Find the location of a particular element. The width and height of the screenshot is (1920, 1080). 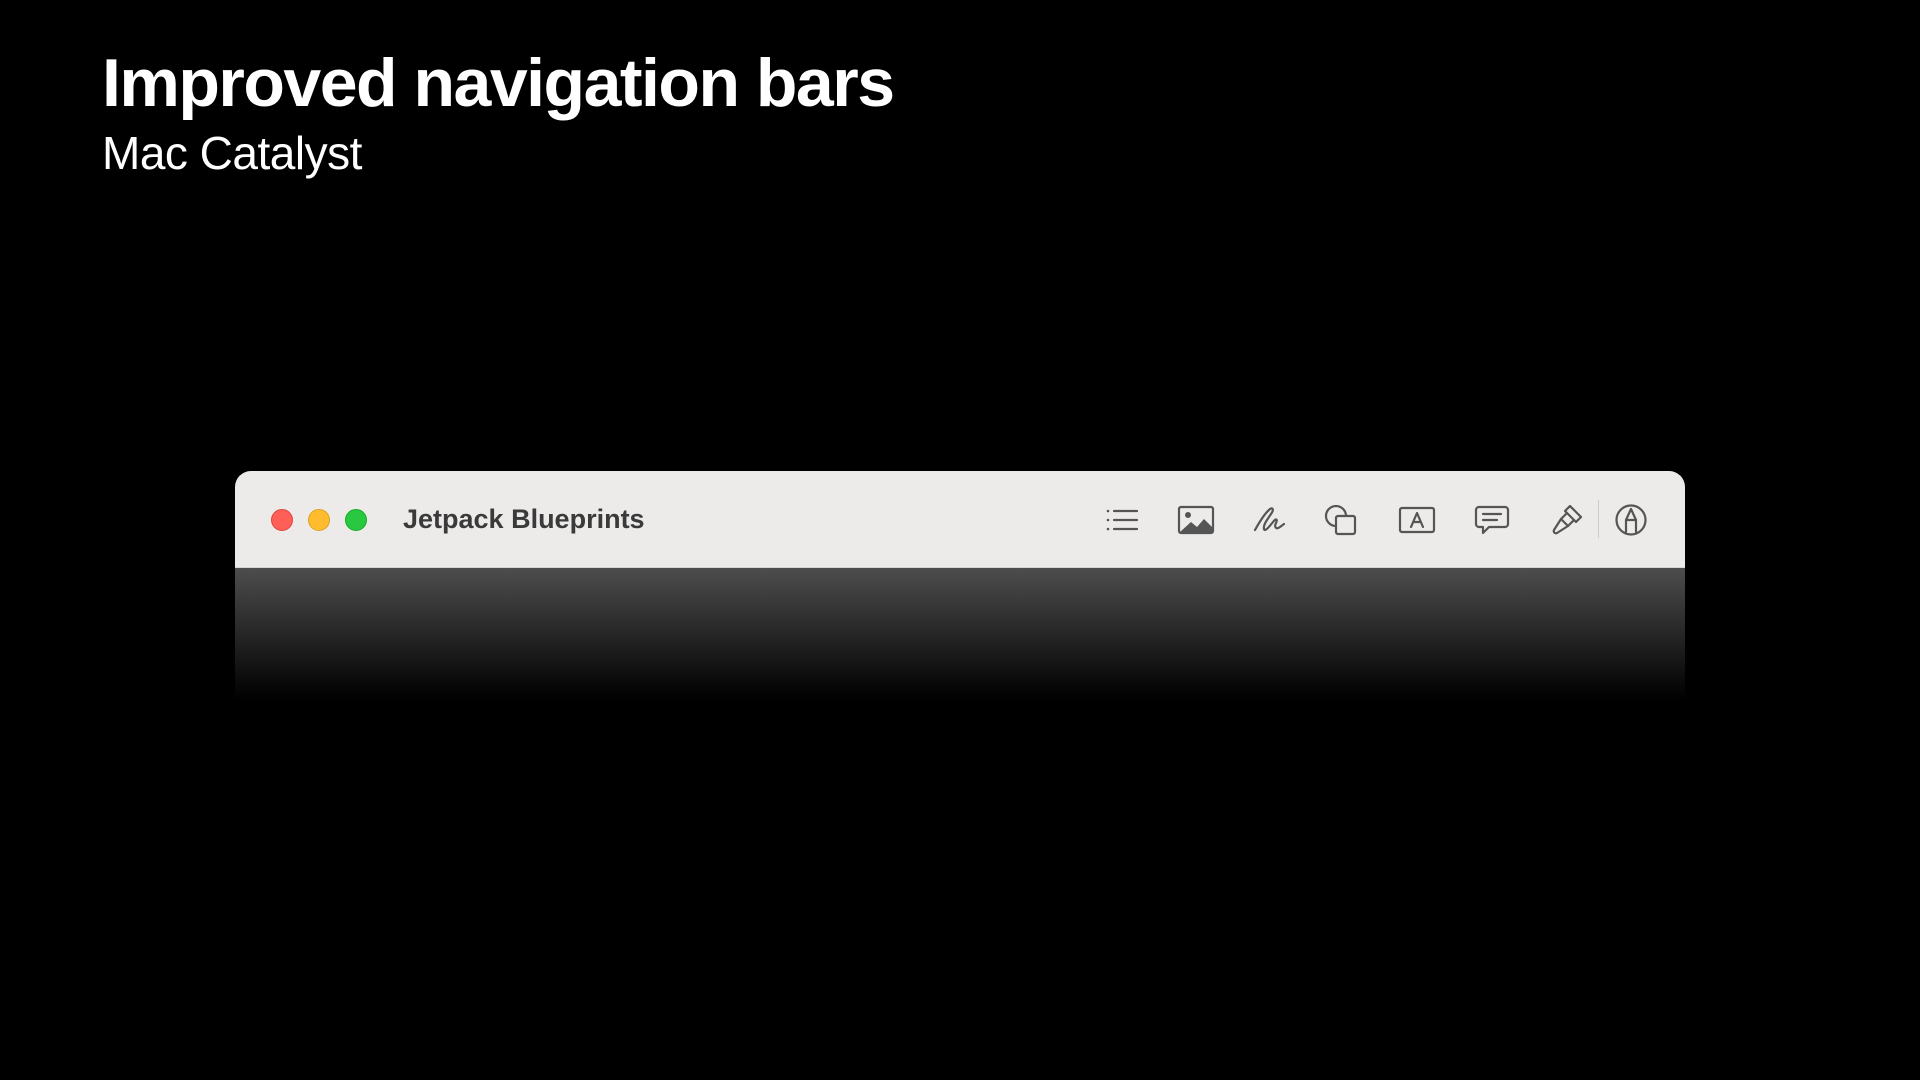

text-box-icon is located at coordinates (1417, 520).